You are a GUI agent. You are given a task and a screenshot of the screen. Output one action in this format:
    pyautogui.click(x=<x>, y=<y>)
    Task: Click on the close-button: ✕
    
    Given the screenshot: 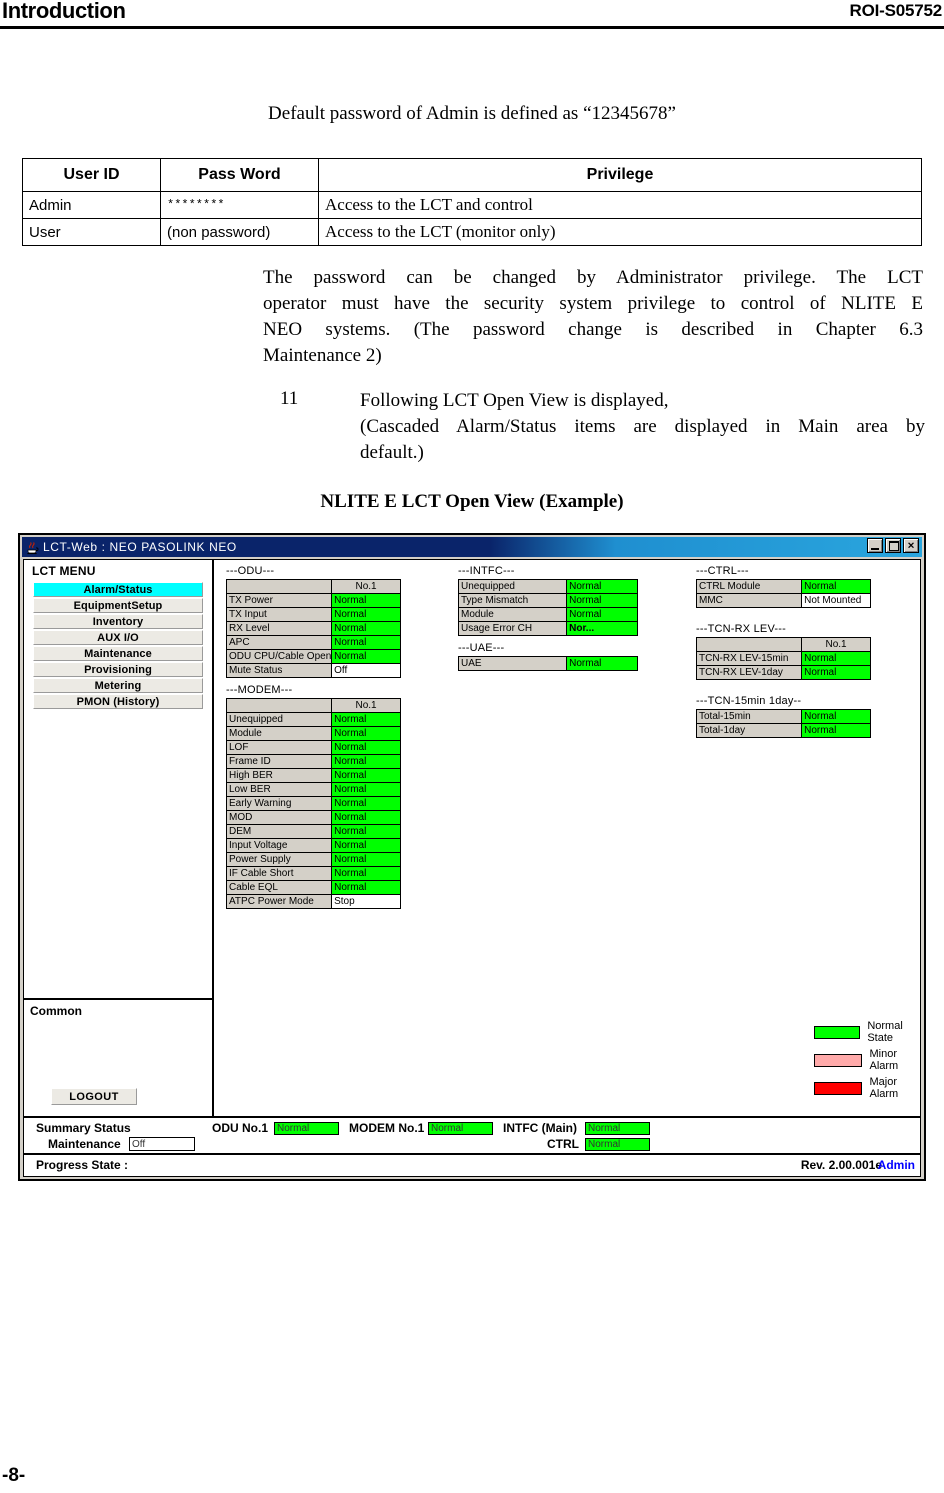 What is the action you would take?
    pyautogui.click(x=911, y=545)
    